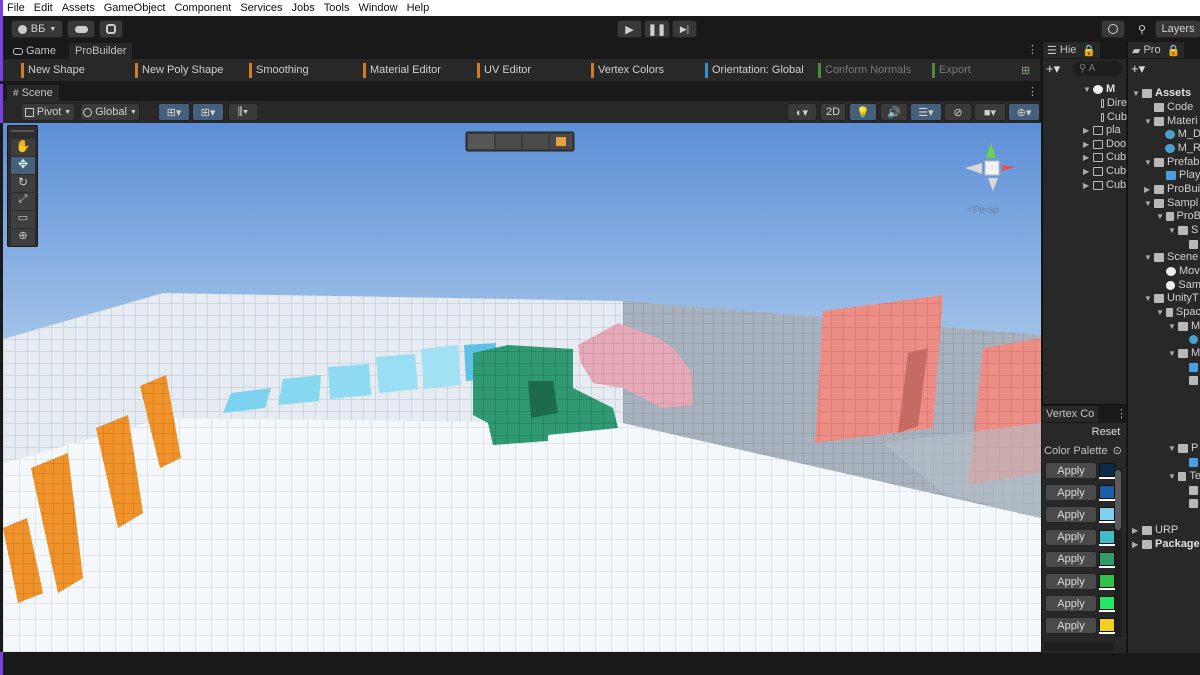 The width and height of the screenshot is (1200, 675). I want to click on project-item: ▼ Assets, so click(1166, 93).